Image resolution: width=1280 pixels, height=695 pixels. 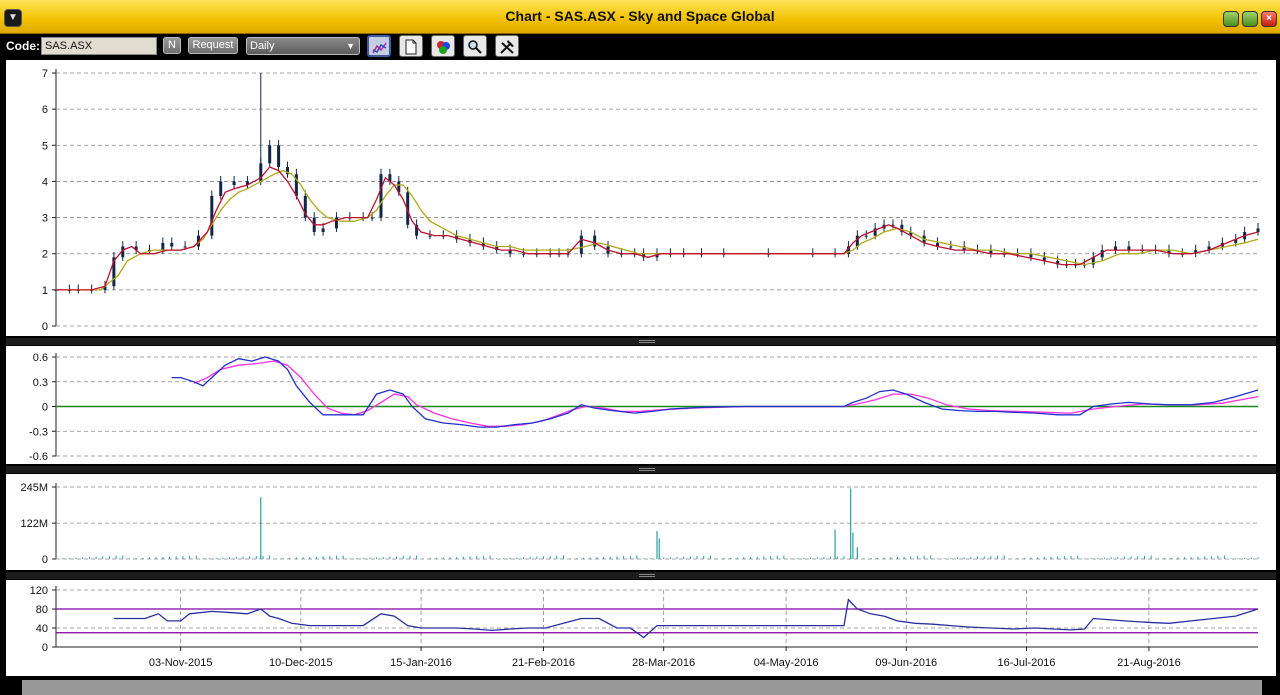 What do you see at coordinates (181, 663) in the screenshot?
I see `x-tick-label: 03-Nov-2015` at bounding box center [181, 663].